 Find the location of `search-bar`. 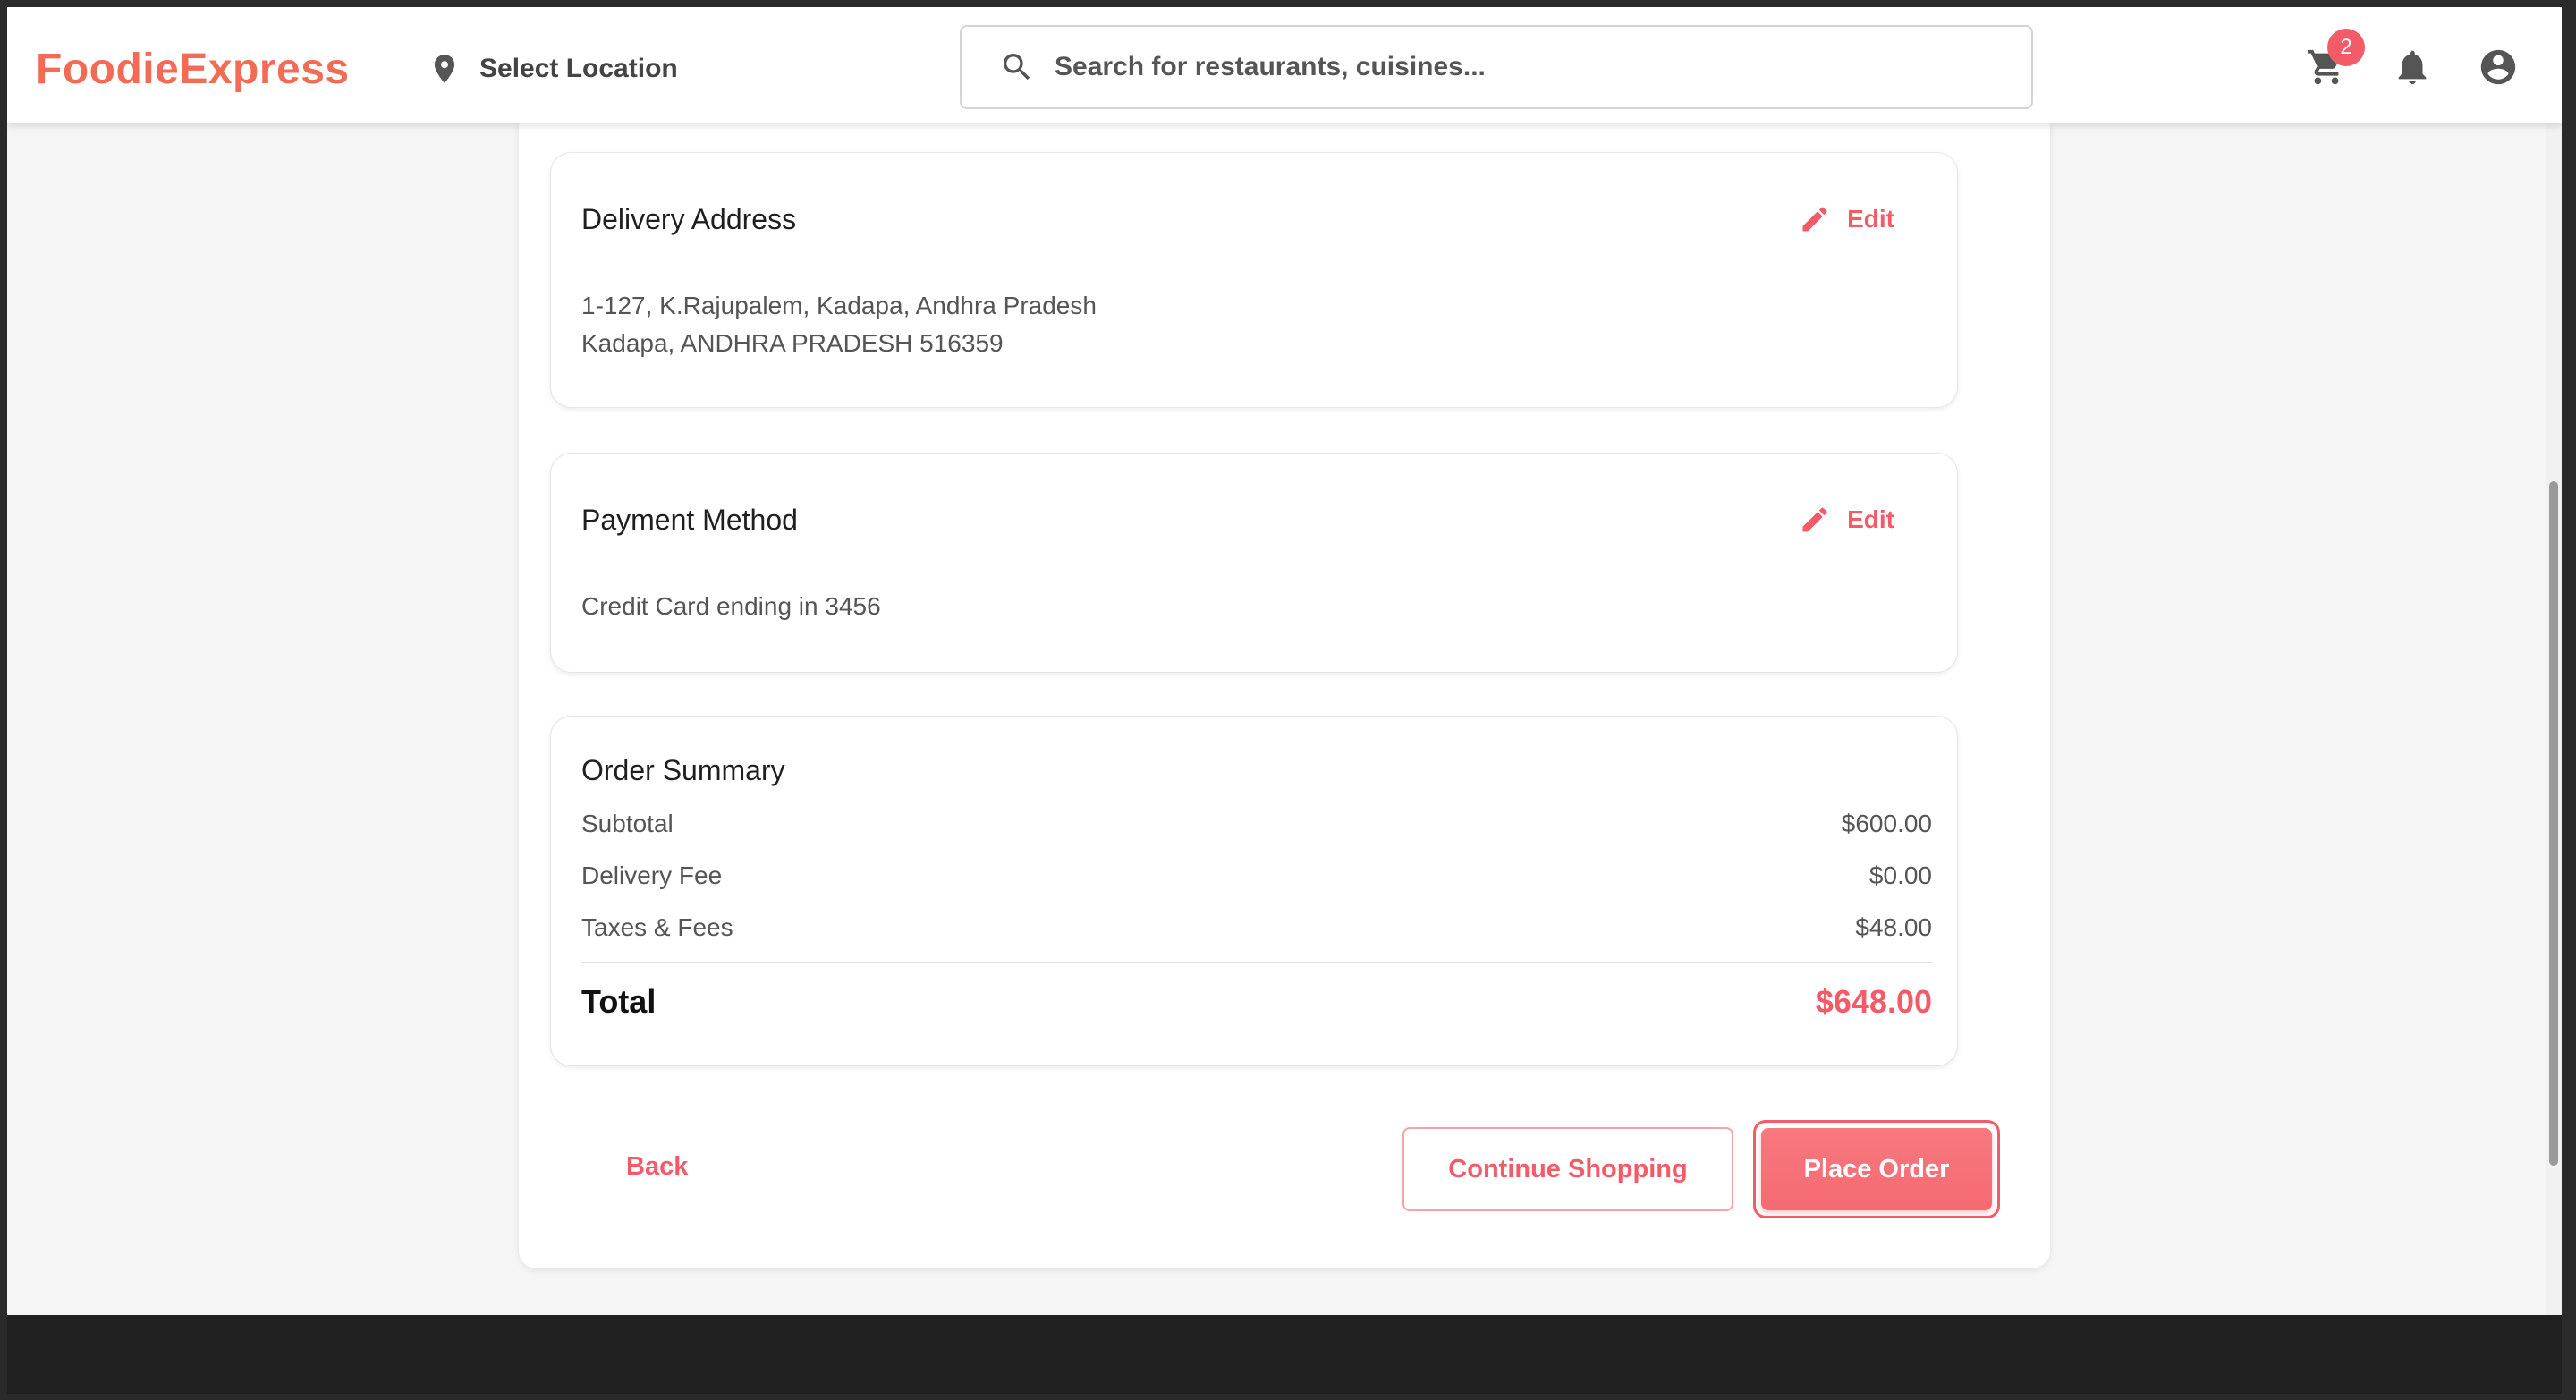

search-bar is located at coordinates (1496, 67).